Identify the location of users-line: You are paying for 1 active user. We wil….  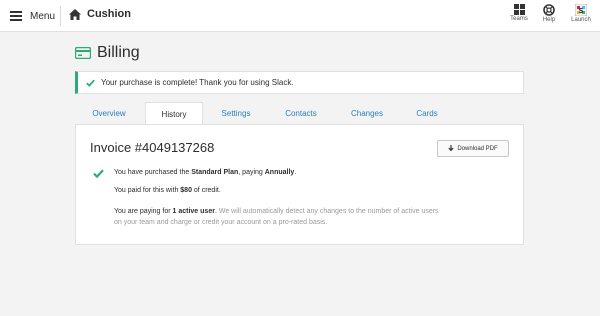
(276, 217).